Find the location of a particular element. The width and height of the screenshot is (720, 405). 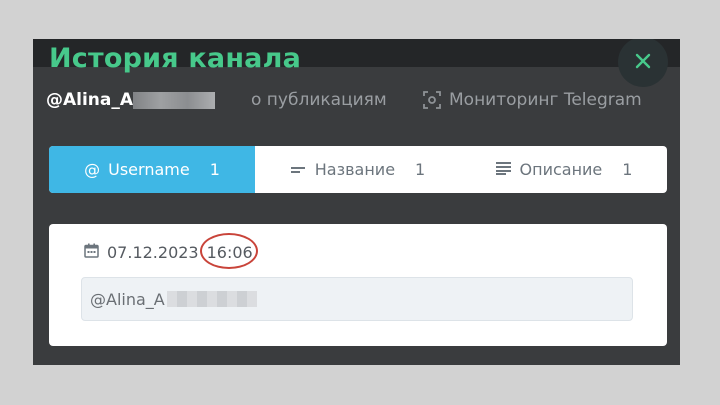

entry-date-row: 07.12.2023 16:06 is located at coordinates (171, 251).